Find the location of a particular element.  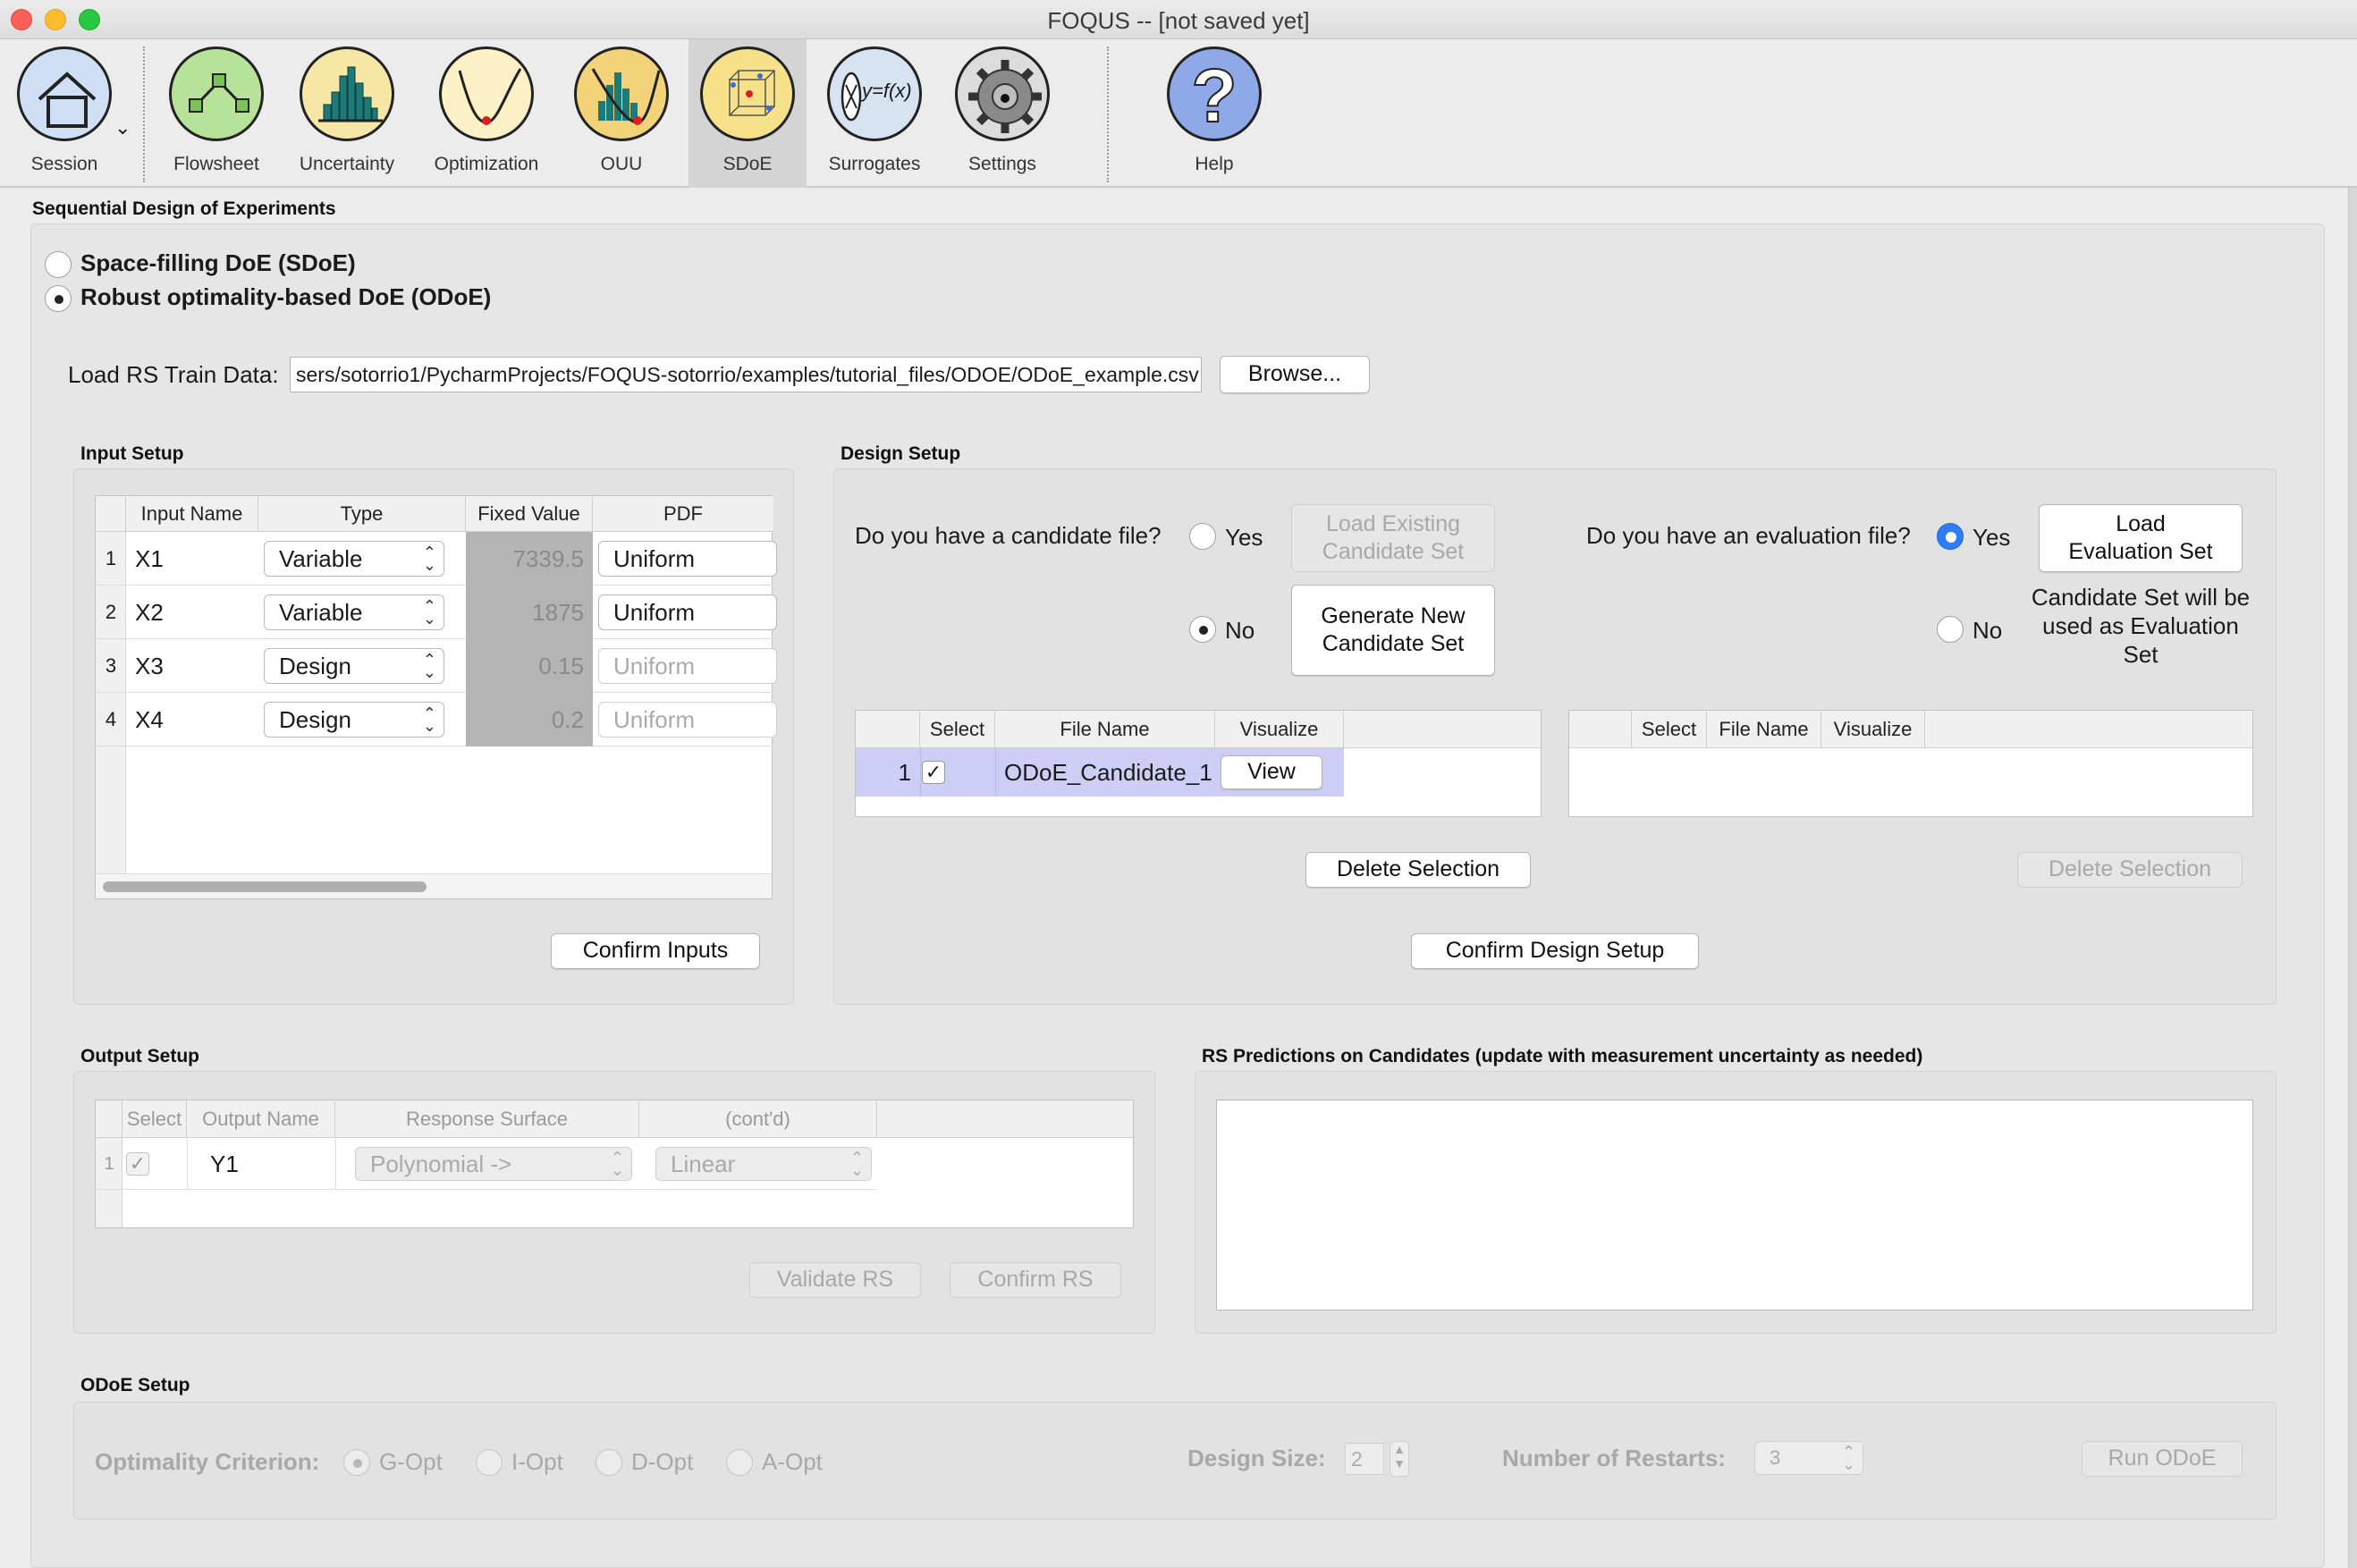

fixed-value: 7339.5 is located at coordinates (529, 559).